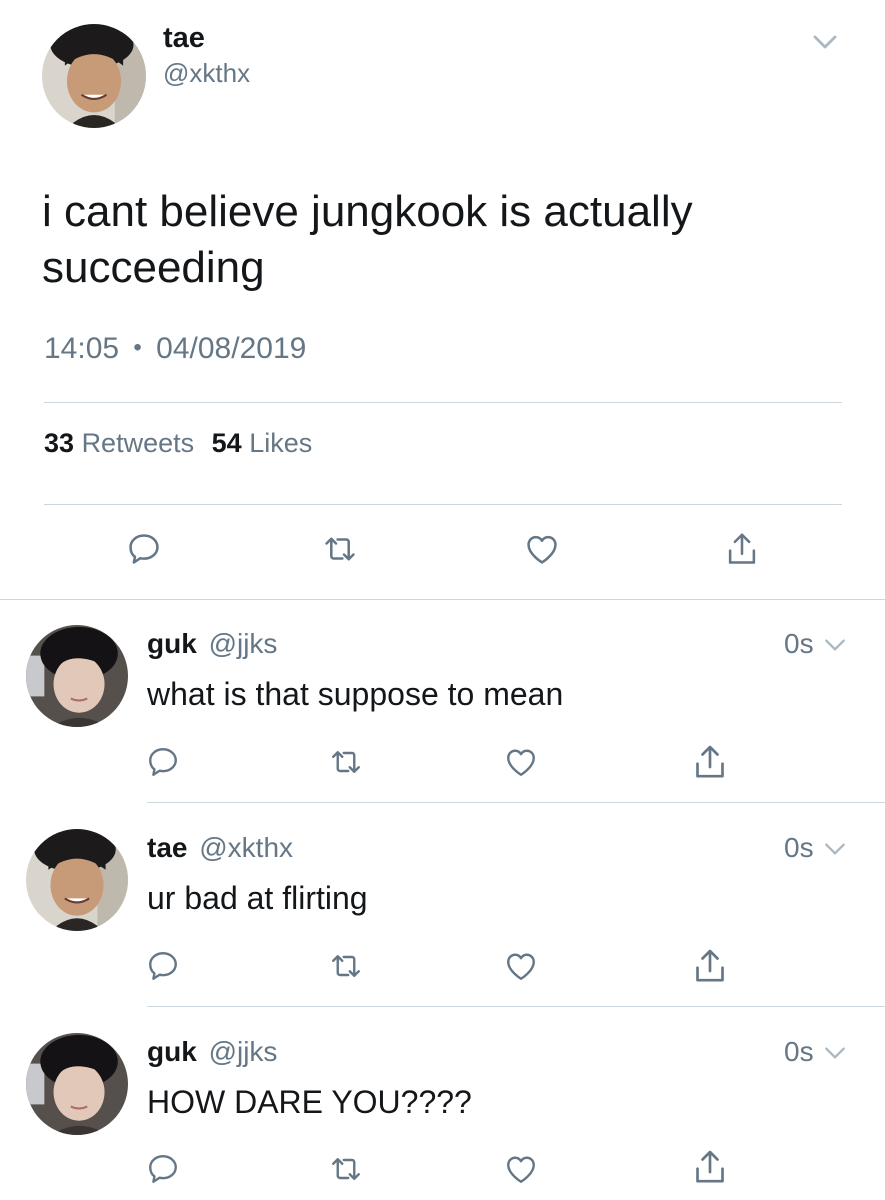 Image resolution: width=885 pixels, height=1200 pixels. What do you see at coordinates (257, 898) in the screenshot?
I see `reply-text: ur bad at flirting` at bounding box center [257, 898].